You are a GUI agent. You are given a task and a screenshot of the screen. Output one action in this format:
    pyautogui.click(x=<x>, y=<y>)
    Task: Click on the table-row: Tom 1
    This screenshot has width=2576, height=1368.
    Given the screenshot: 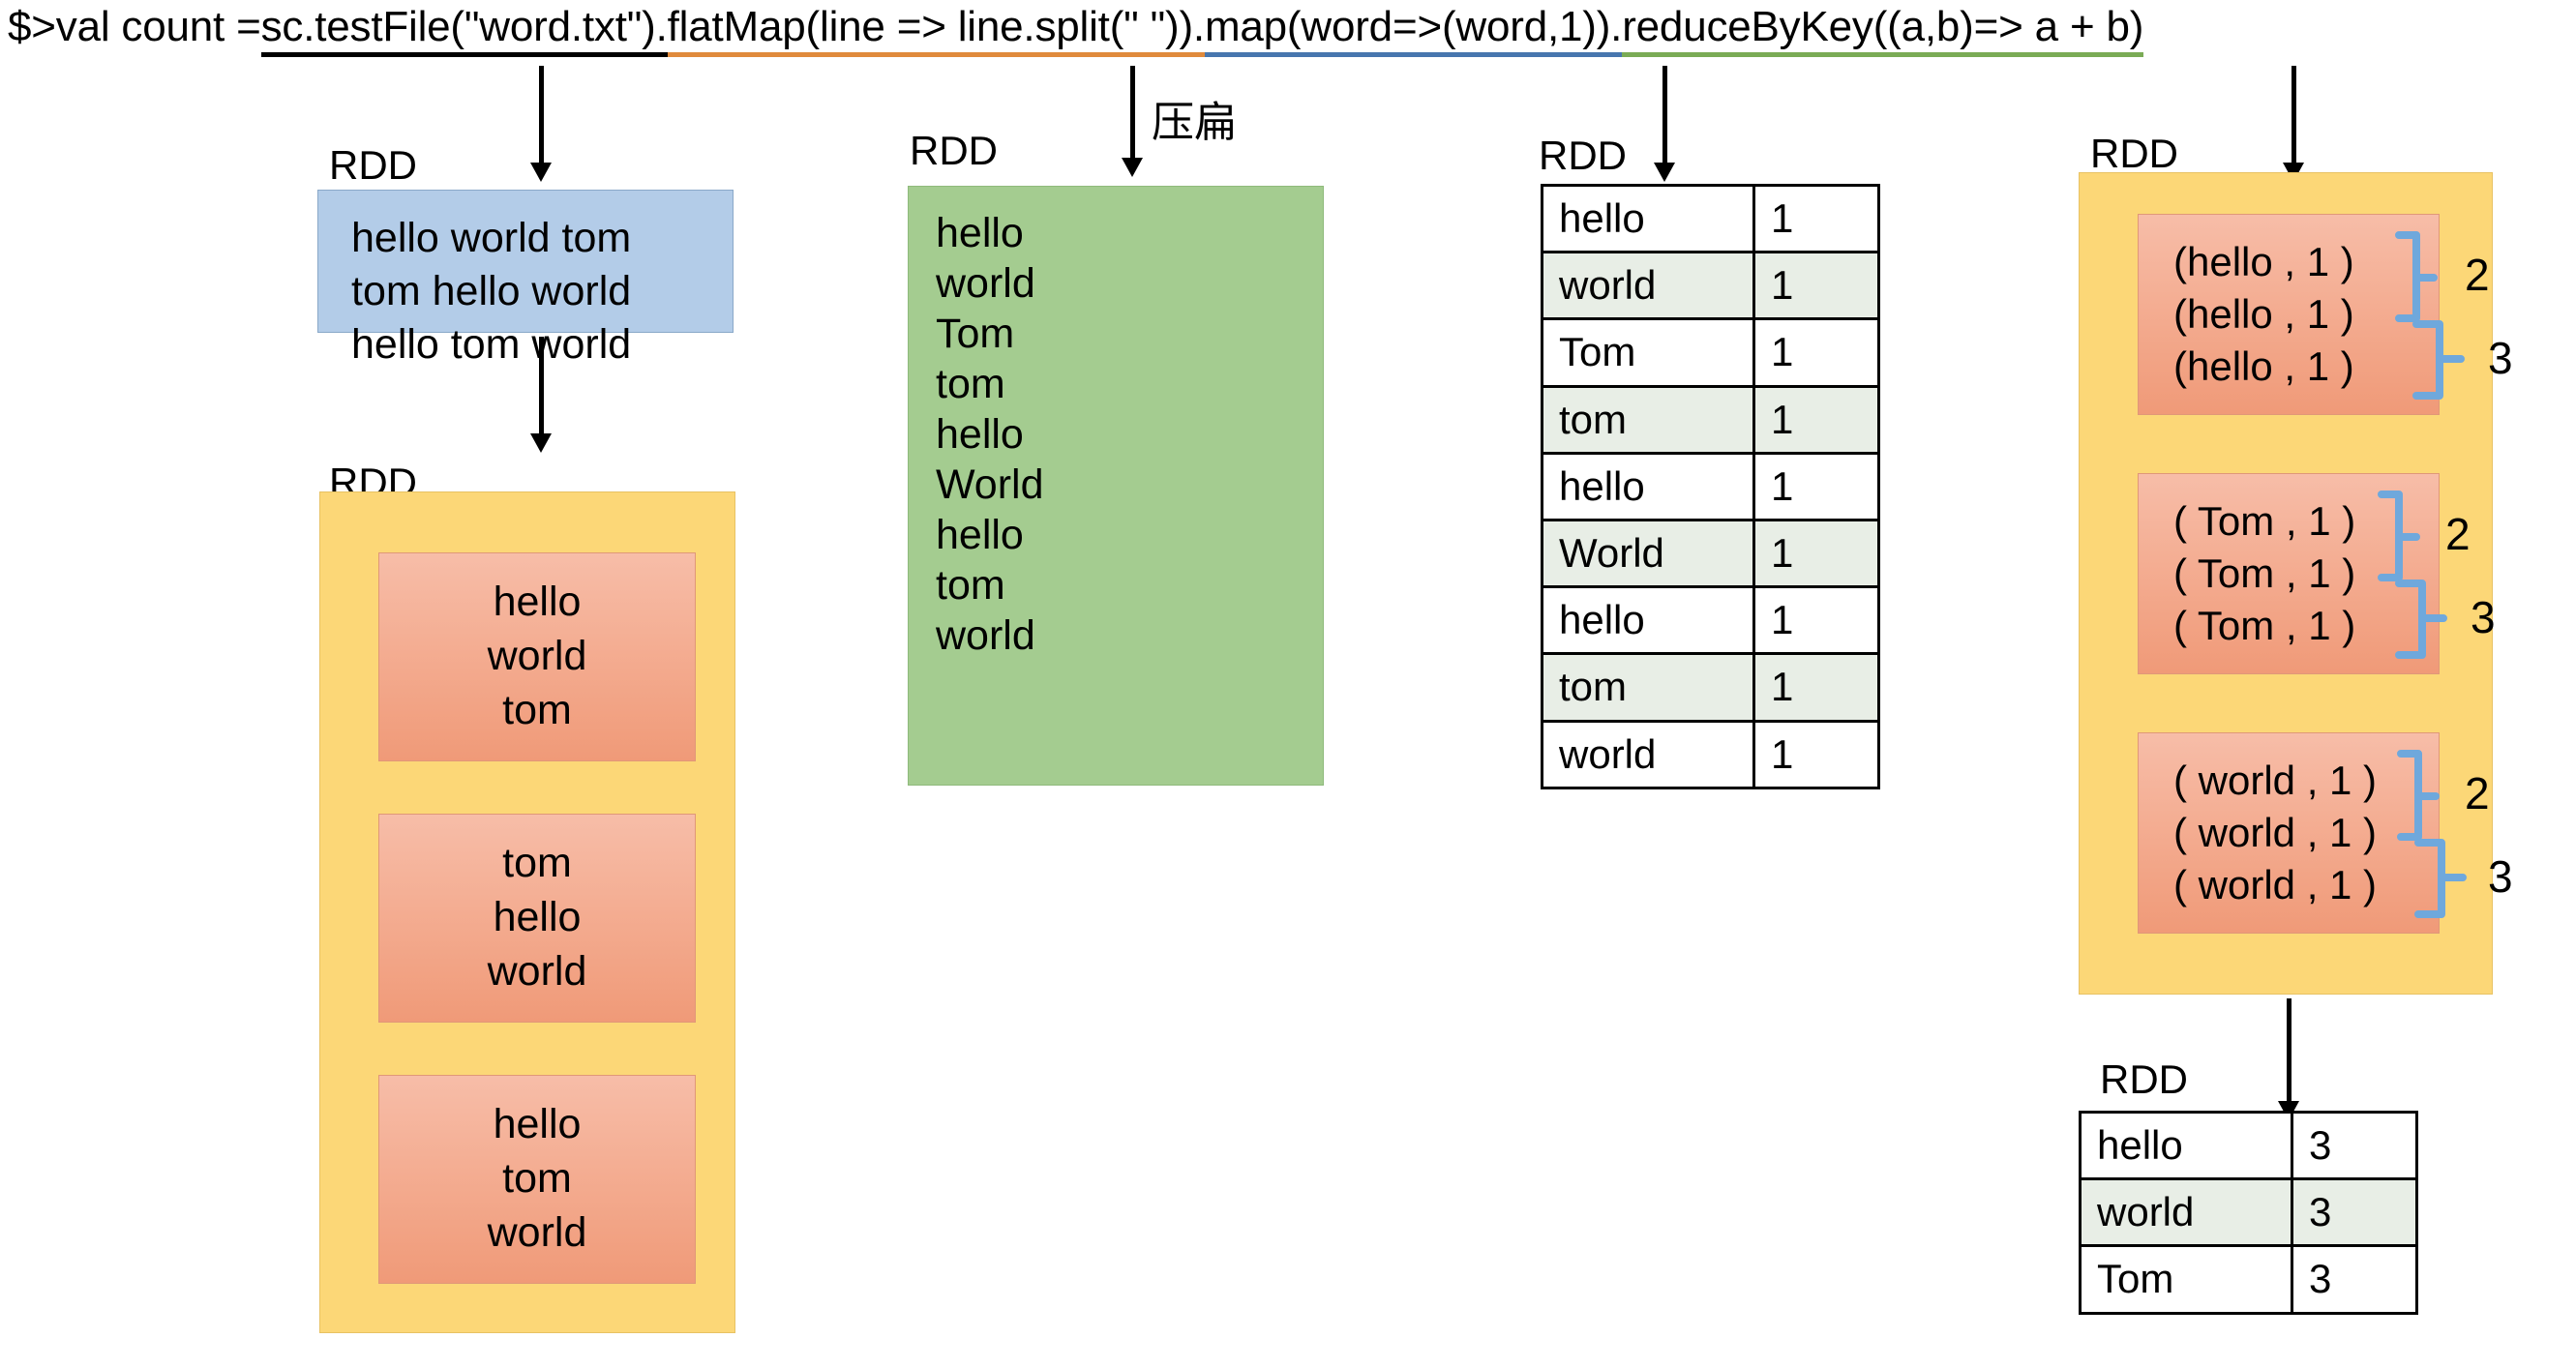 What is the action you would take?
    pyautogui.click(x=1710, y=353)
    